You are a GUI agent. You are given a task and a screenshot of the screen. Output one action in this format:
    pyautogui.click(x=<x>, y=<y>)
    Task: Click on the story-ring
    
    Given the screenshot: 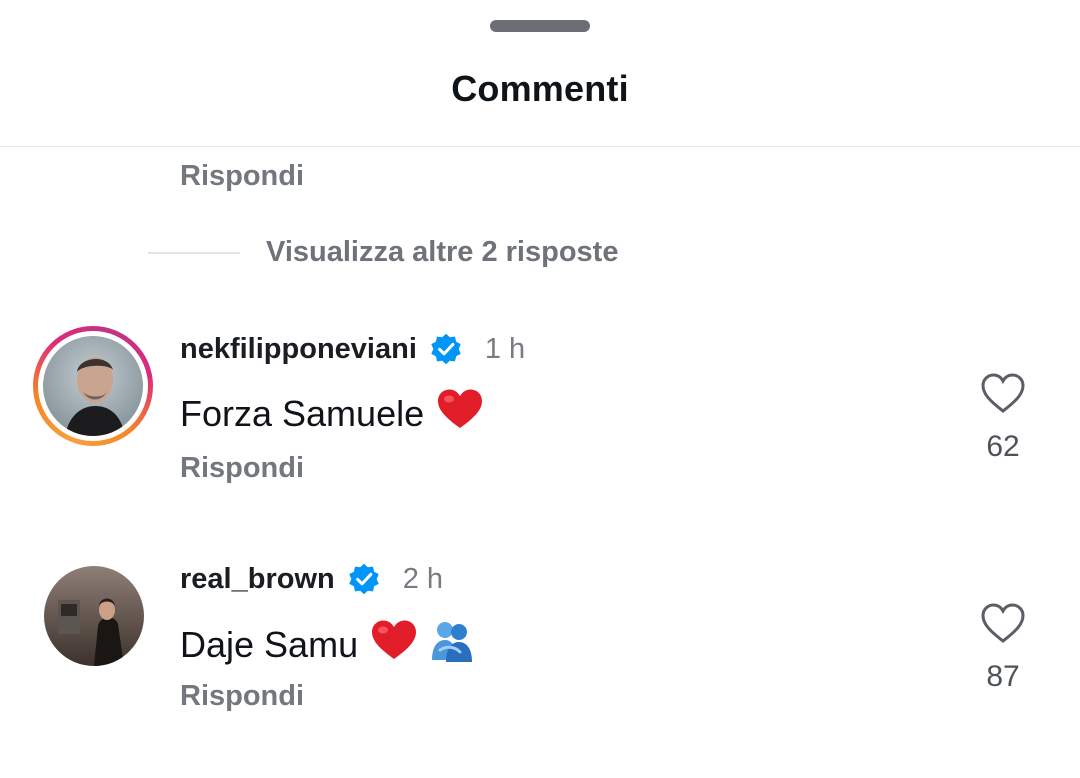 What is the action you would take?
    pyautogui.click(x=93, y=386)
    